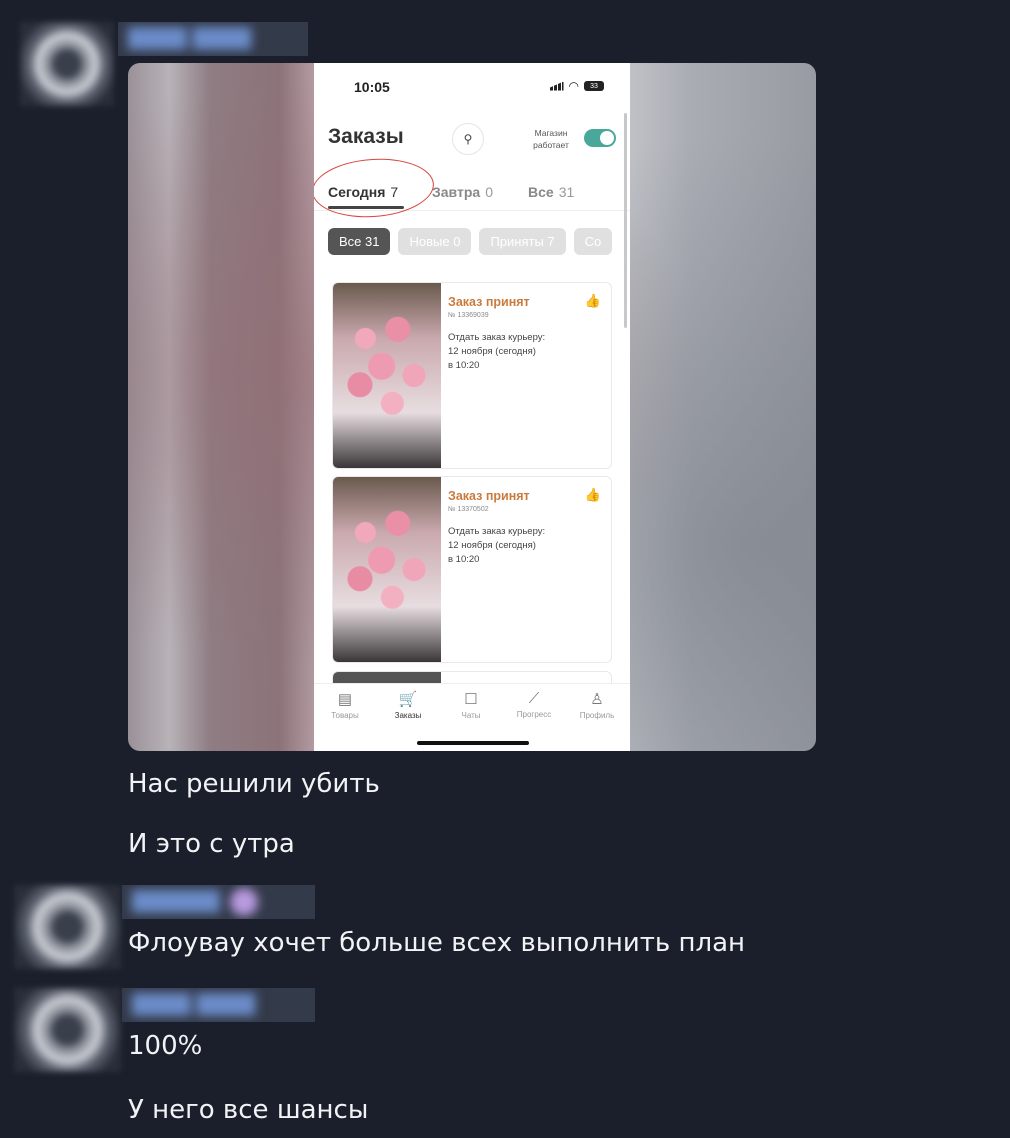 This screenshot has width=1010, height=1138. What do you see at coordinates (359, 241) in the screenshot?
I see `chip-all: Все 31` at bounding box center [359, 241].